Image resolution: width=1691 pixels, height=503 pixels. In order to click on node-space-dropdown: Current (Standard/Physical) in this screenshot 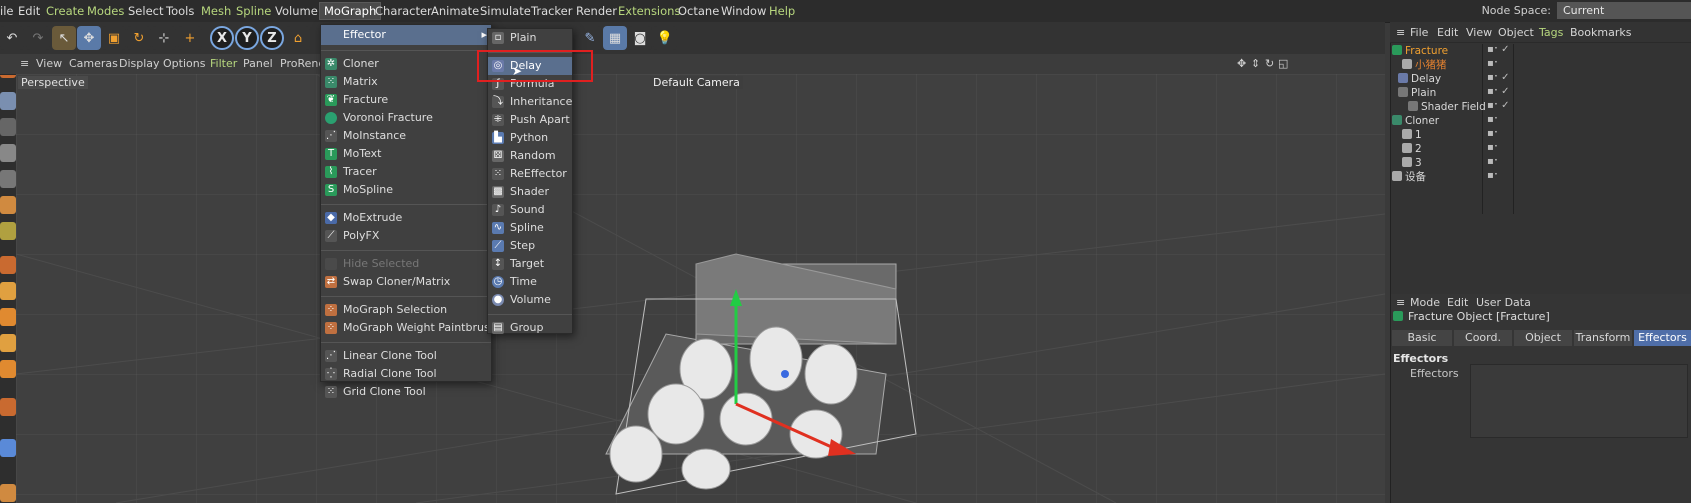, I will do `click(1624, 18)`.